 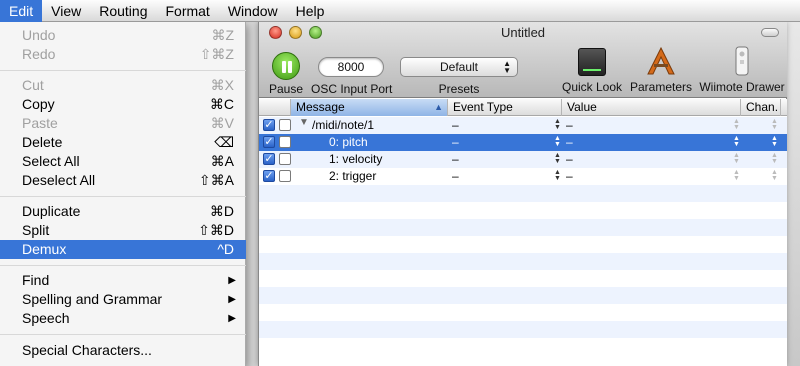 I want to click on header-value: Value, so click(x=651, y=107).